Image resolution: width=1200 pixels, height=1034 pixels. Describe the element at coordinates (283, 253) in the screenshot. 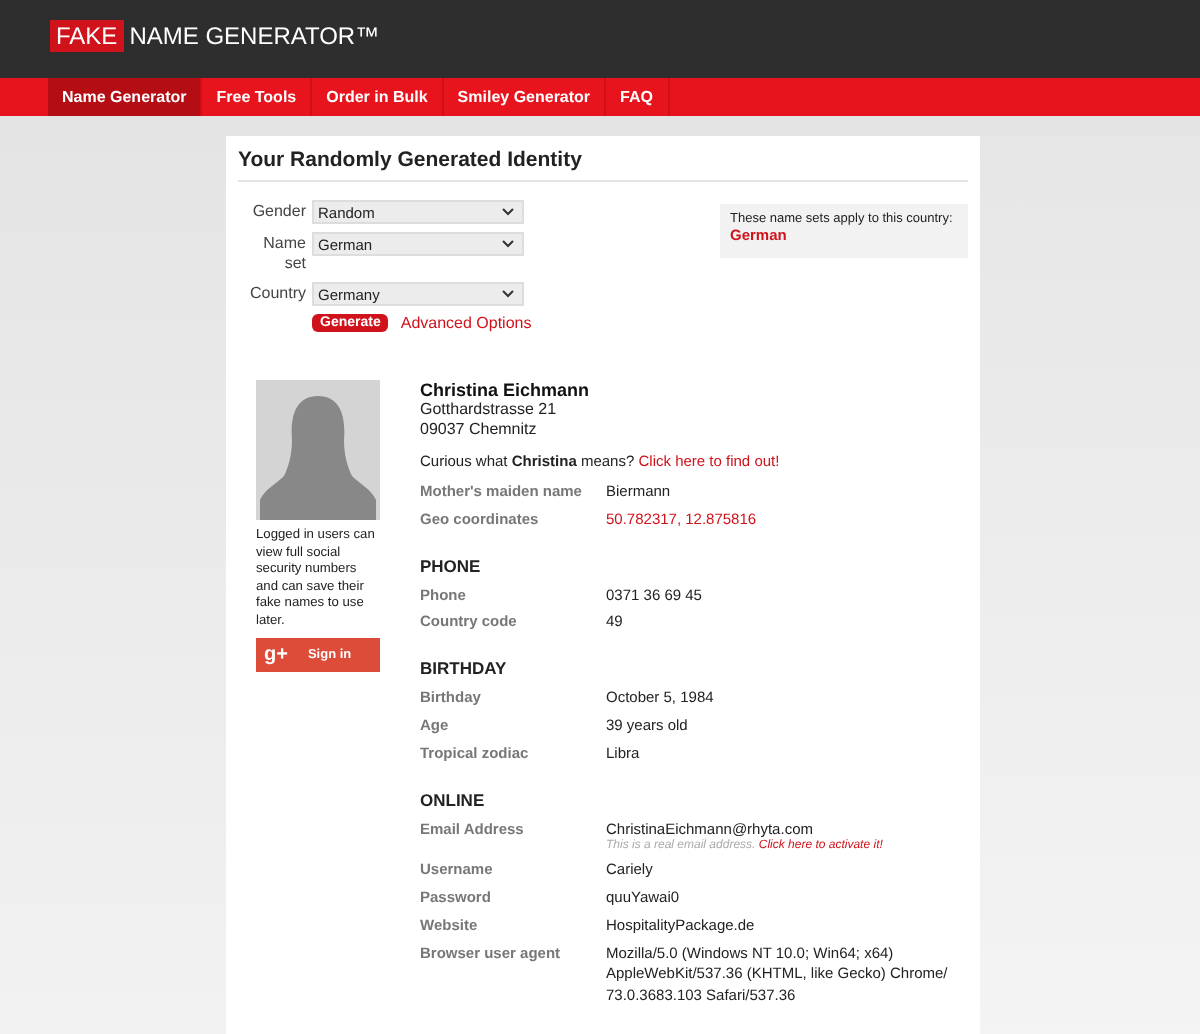

I see `field-label: Name set` at that location.